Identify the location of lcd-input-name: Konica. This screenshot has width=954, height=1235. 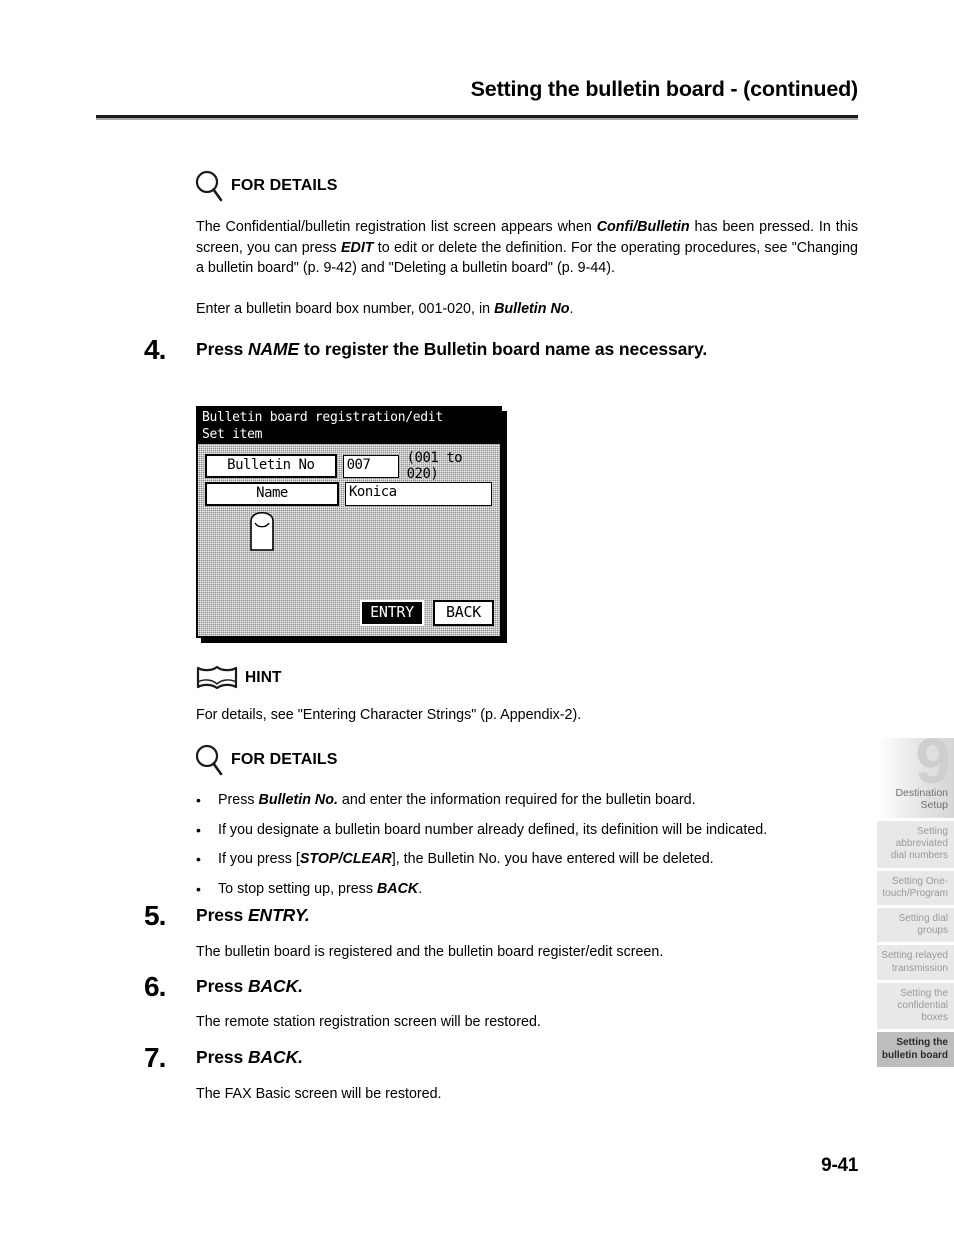
(418, 494).